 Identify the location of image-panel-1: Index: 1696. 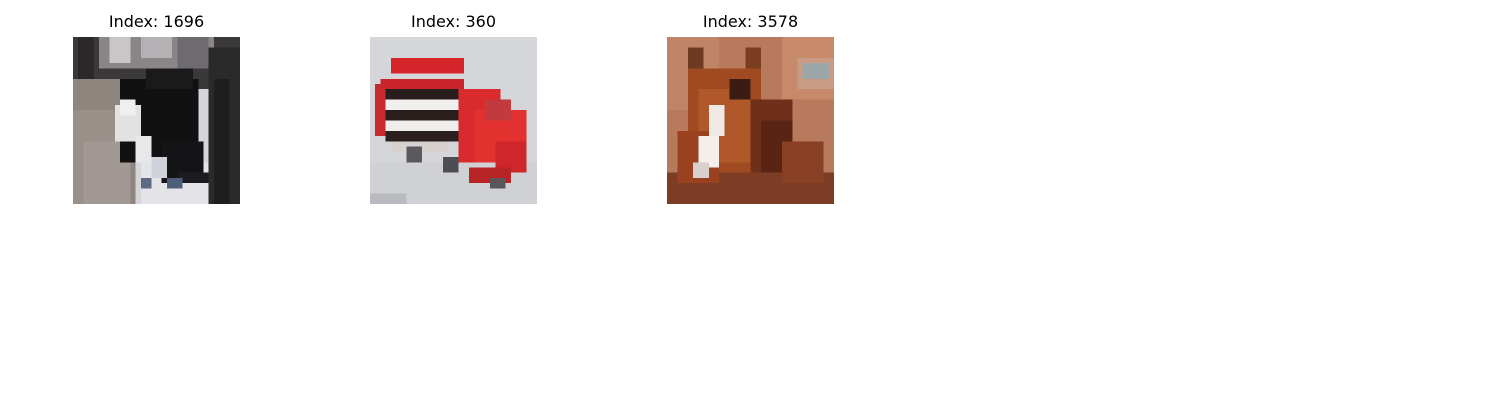
(156, 105).